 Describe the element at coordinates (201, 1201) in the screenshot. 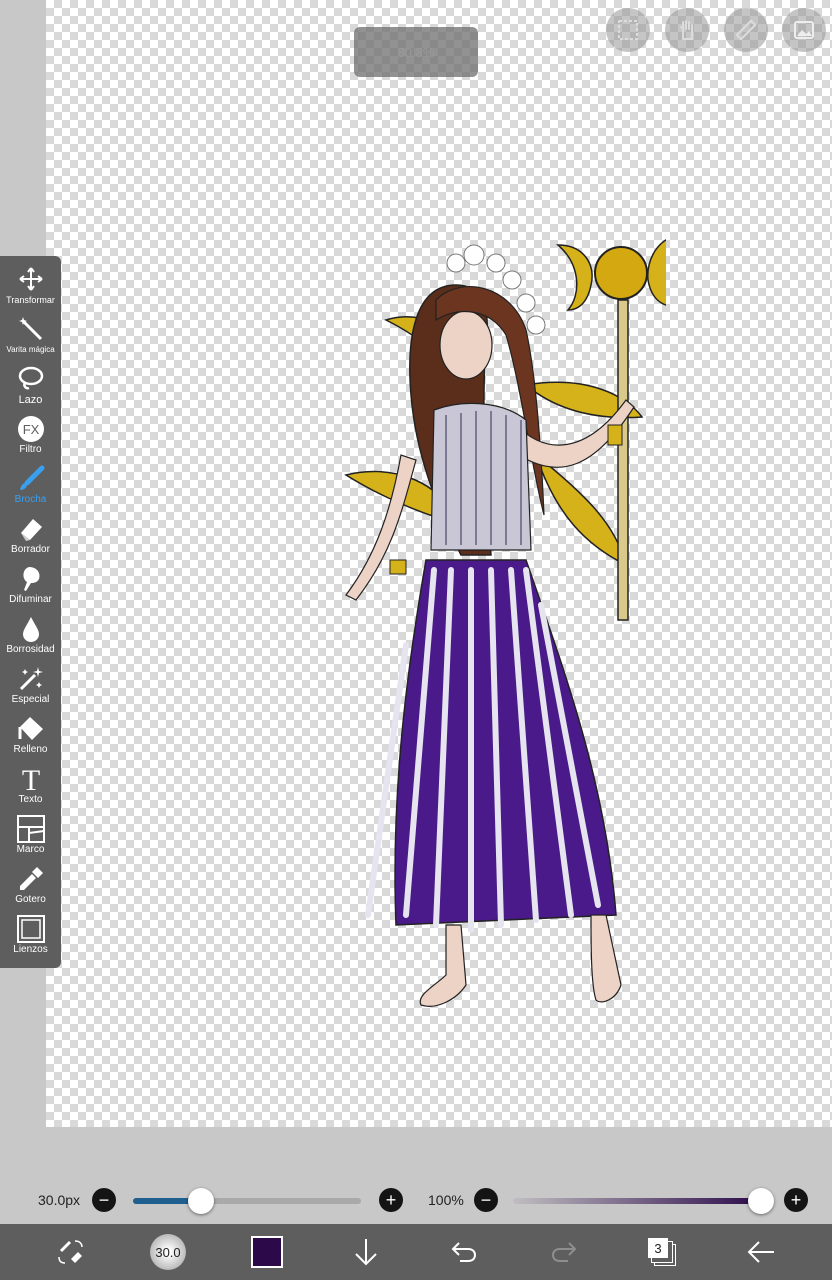

I see `brush-size-slider-thumb` at that location.